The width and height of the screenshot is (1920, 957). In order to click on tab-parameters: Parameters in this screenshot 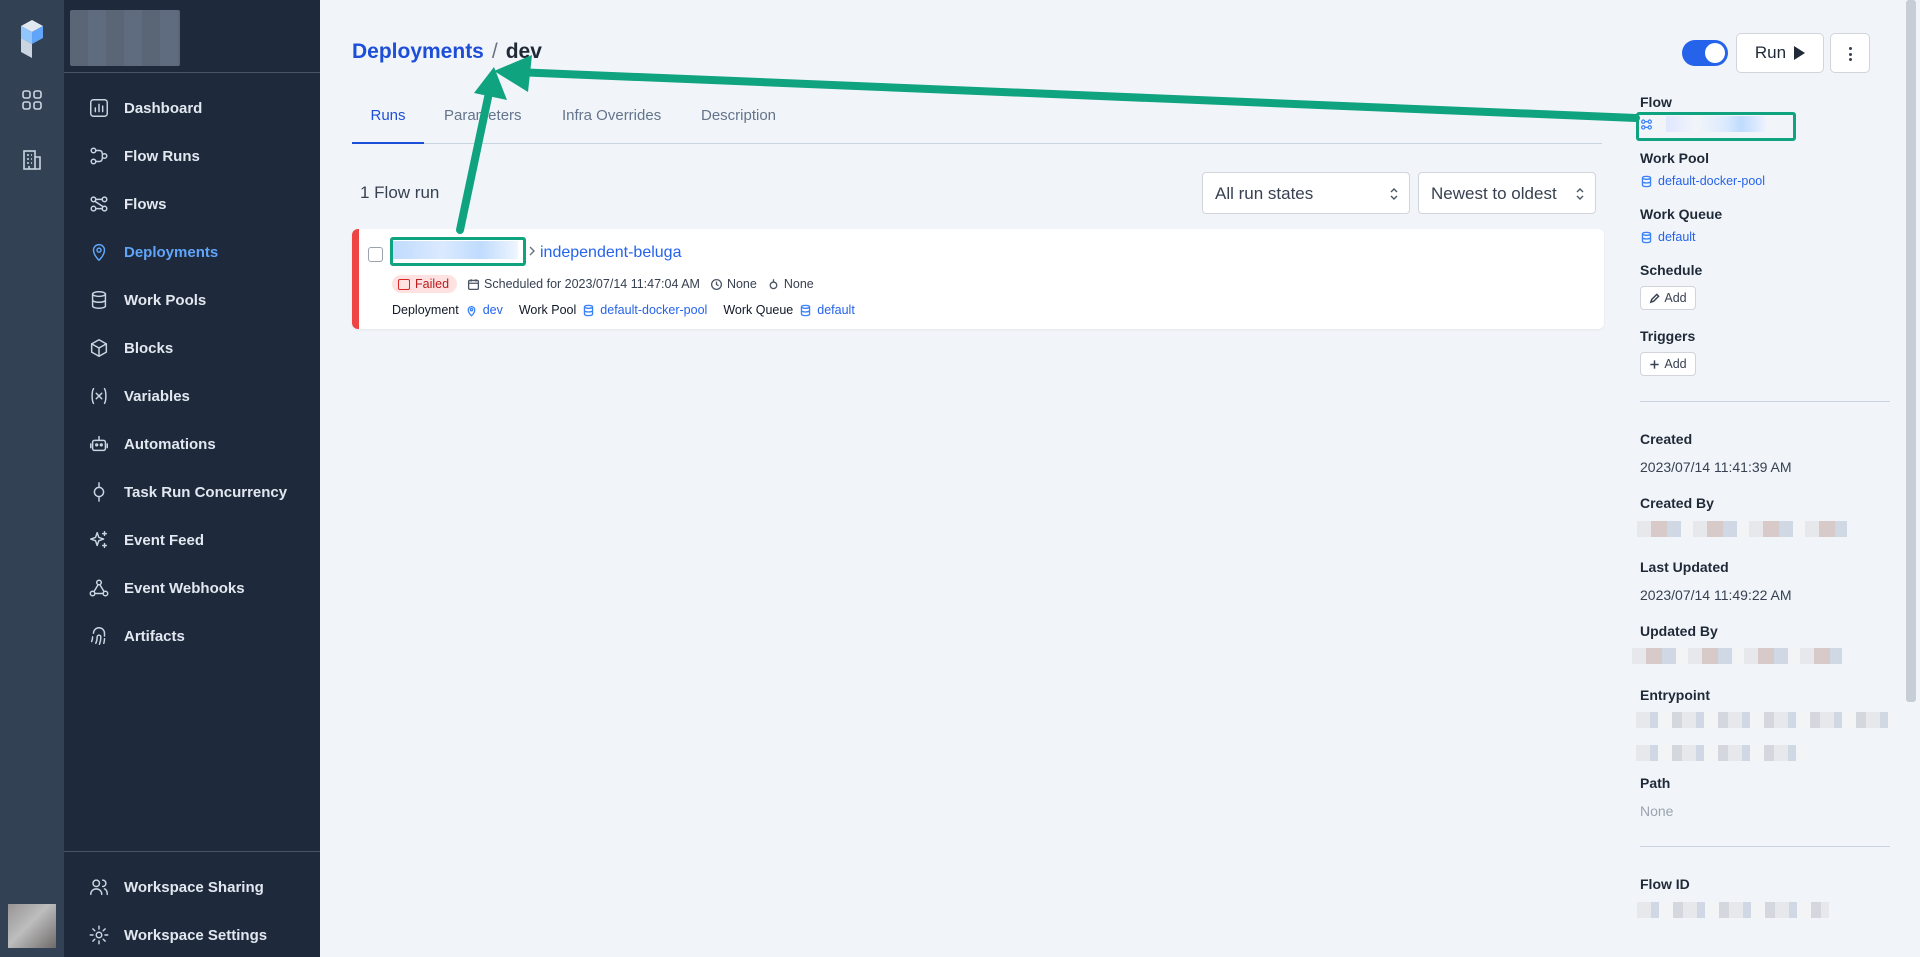, I will do `click(483, 120)`.